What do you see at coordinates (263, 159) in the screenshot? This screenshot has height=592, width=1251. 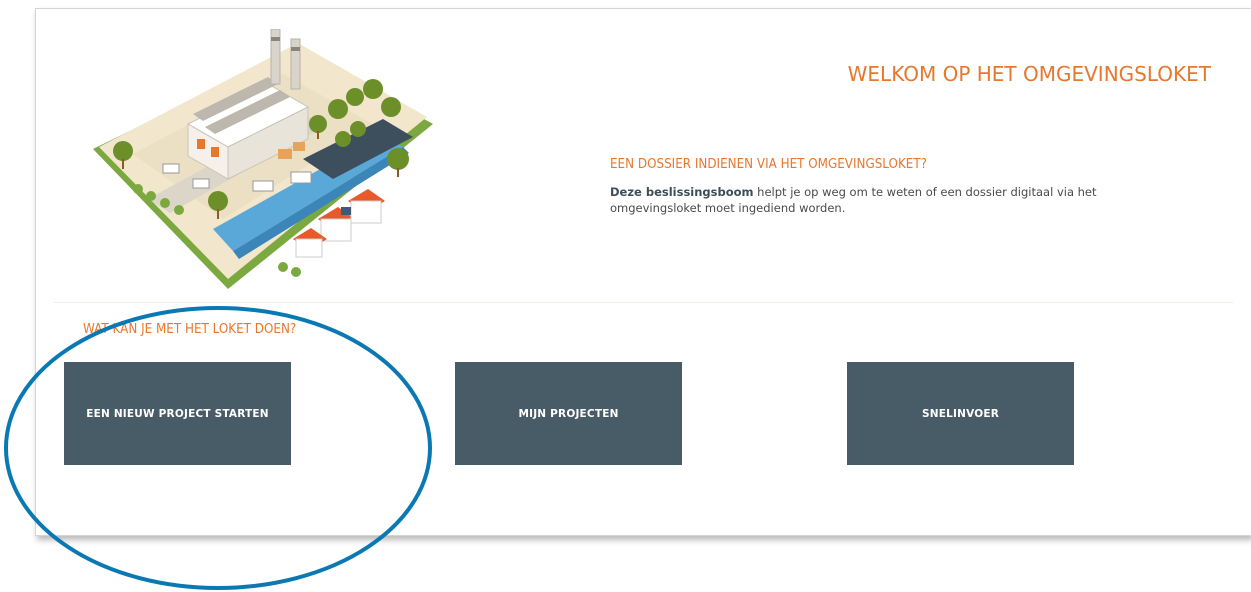 I see `industrial-site-illustration` at bounding box center [263, 159].